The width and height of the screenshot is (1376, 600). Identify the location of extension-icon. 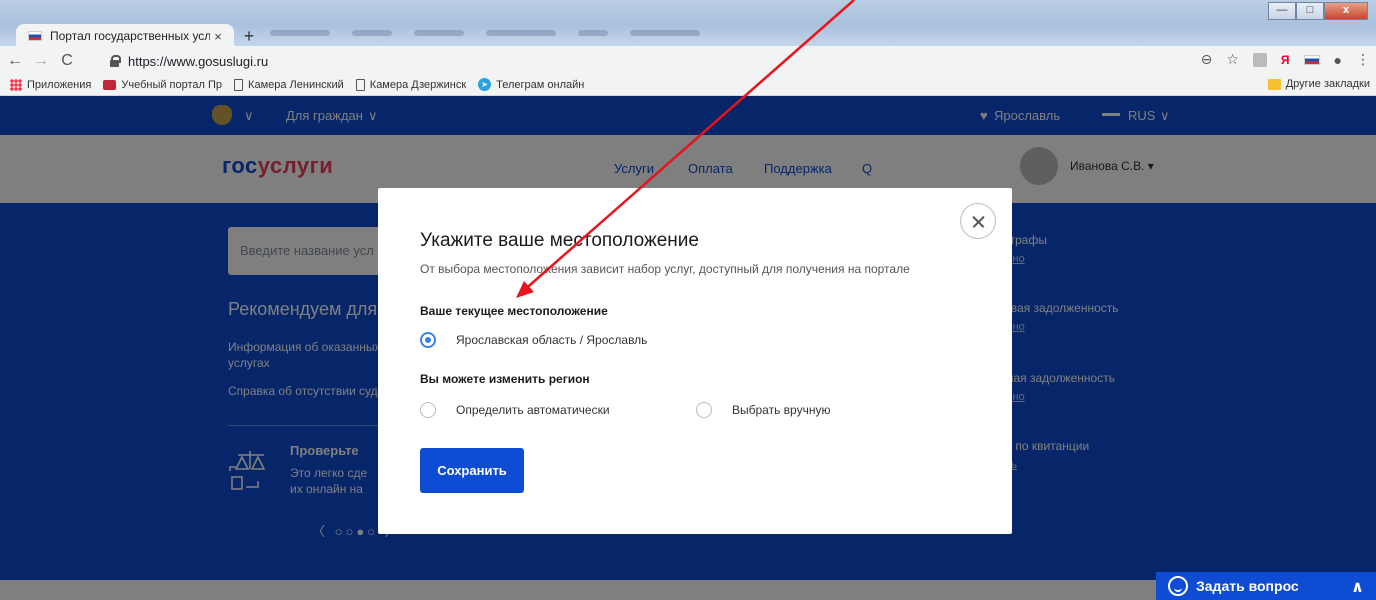
(1259, 59).